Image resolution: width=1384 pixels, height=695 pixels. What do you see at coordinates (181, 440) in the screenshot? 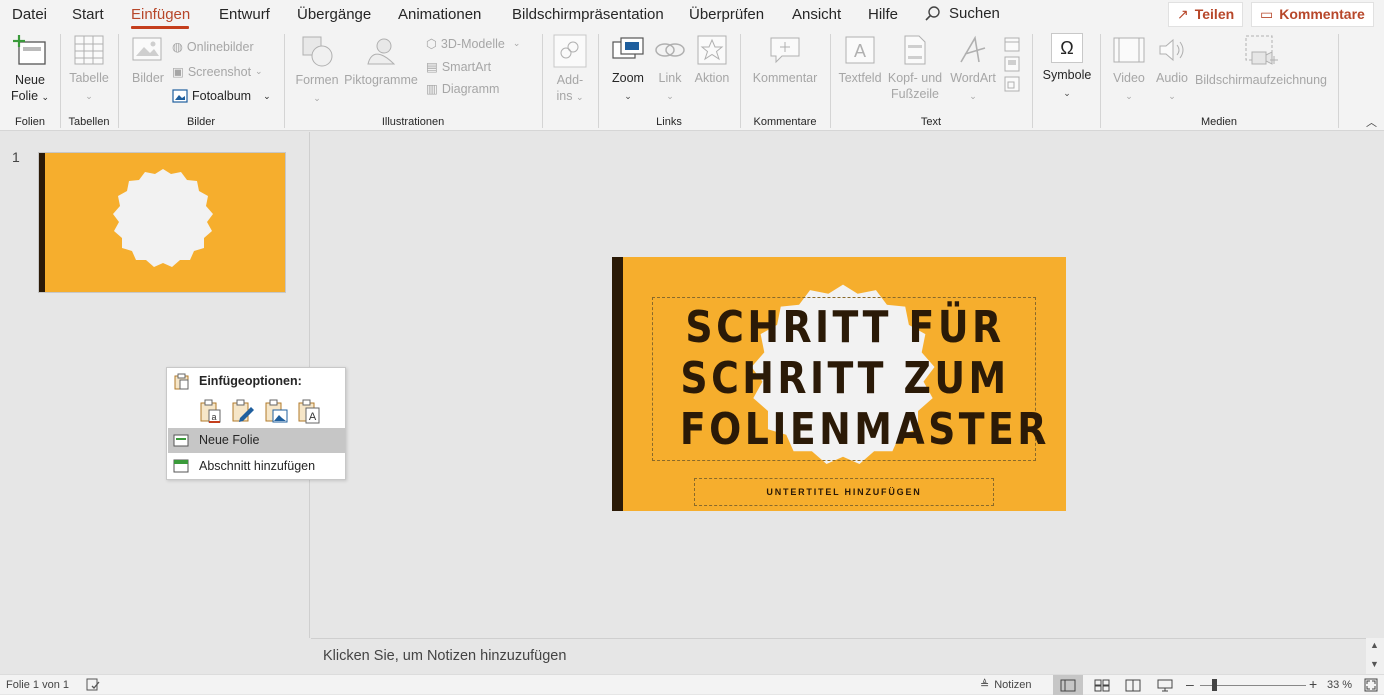
I see `new-slide-icon` at bounding box center [181, 440].